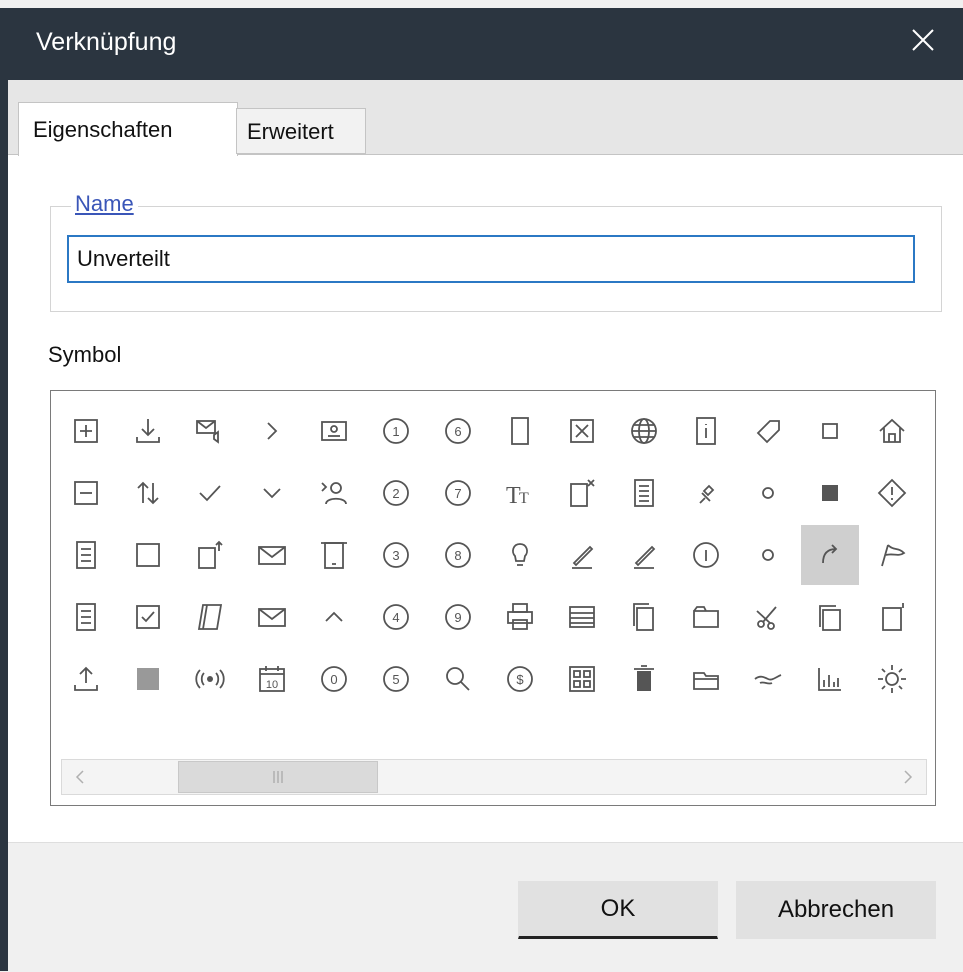 The width and height of the screenshot is (963, 972). I want to click on download-icon, so click(148, 431).